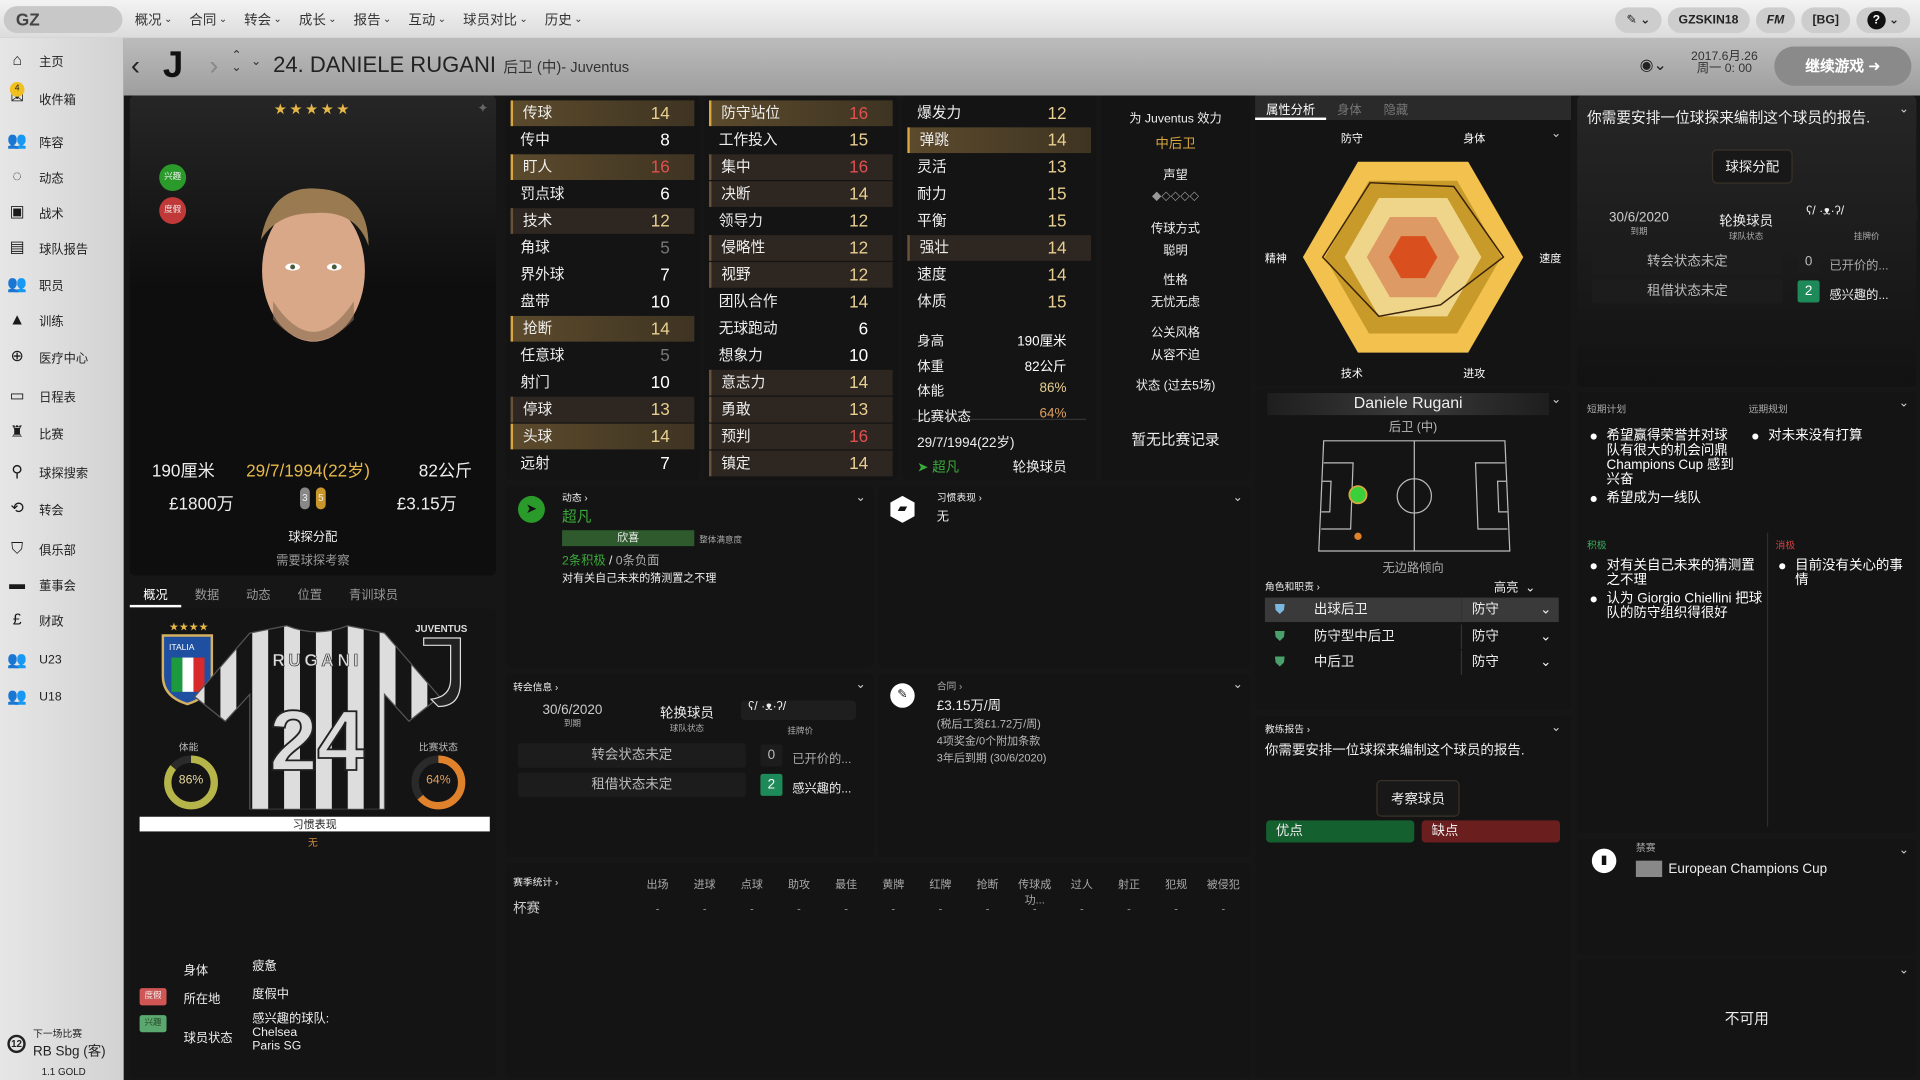 The width and height of the screenshot is (1920, 1080). What do you see at coordinates (258, 593) in the screenshot?
I see `tab-2: 动态` at bounding box center [258, 593].